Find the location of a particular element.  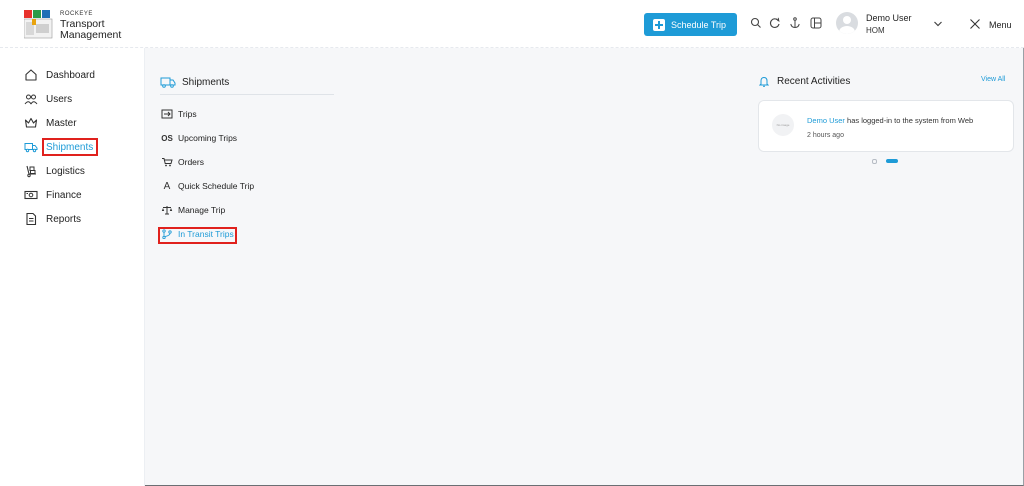

sidebar-item-label: Master is located at coordinates (61, 123).